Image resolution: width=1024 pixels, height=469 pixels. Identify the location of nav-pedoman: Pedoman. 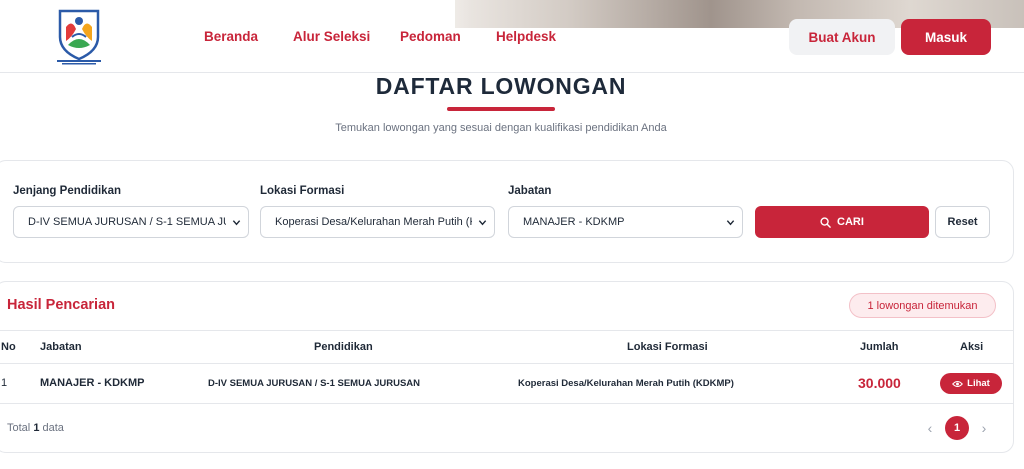
(430, 36).